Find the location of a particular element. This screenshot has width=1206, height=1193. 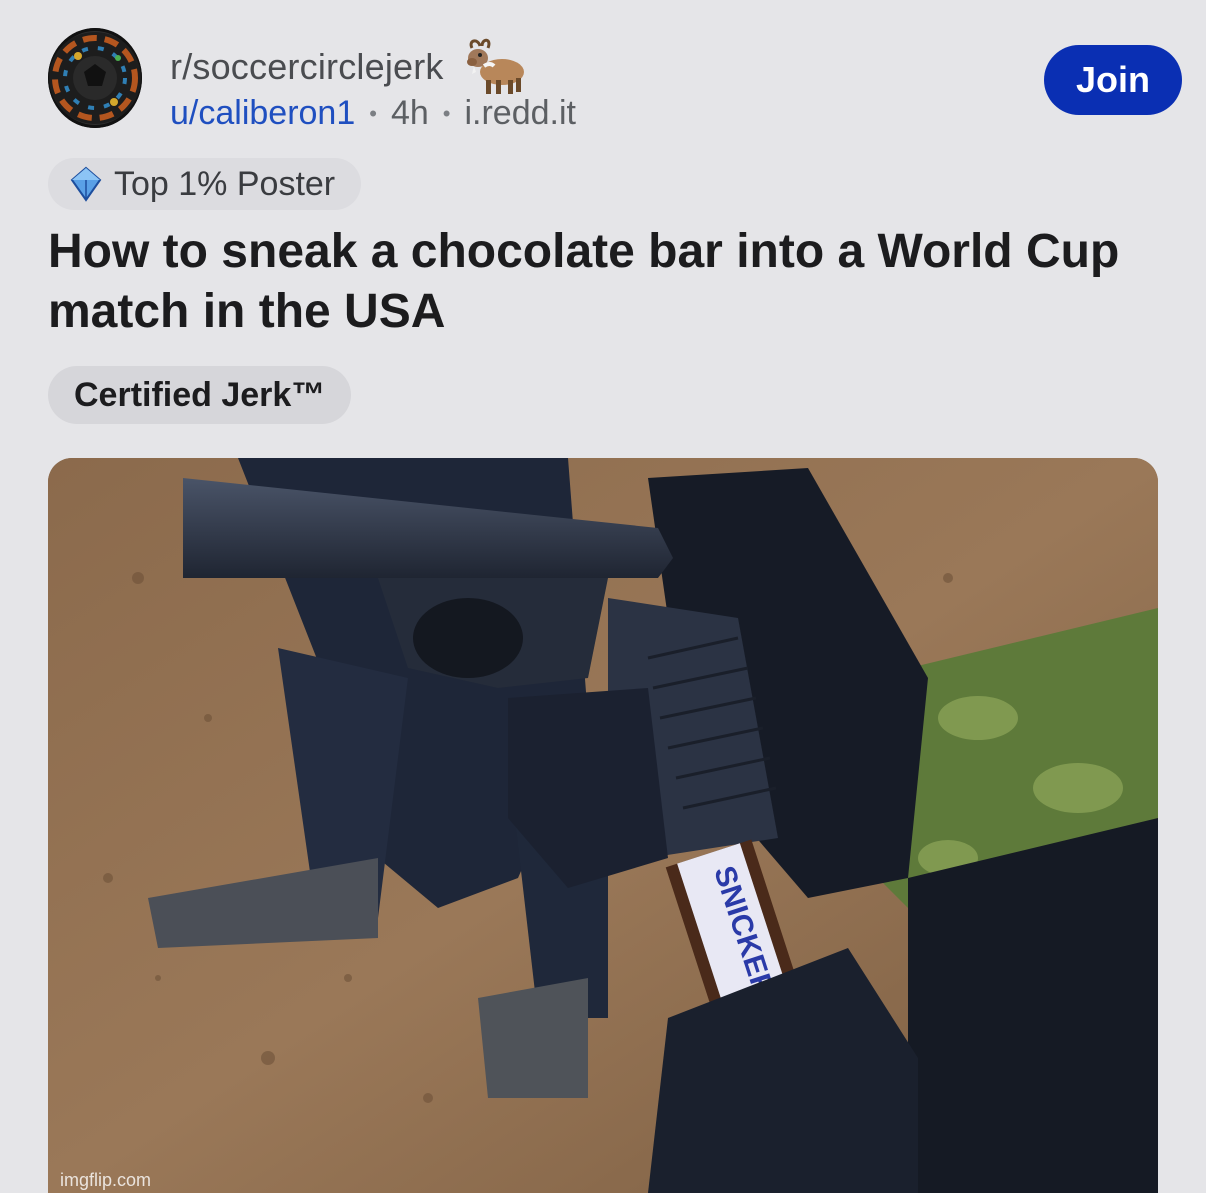

author-username: u/caliberon1 is located at coordinates (262, 113).